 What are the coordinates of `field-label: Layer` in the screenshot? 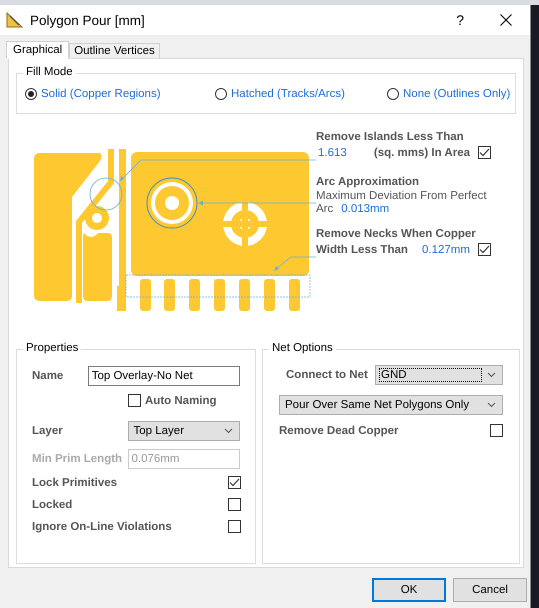 It's located at (48, 431).